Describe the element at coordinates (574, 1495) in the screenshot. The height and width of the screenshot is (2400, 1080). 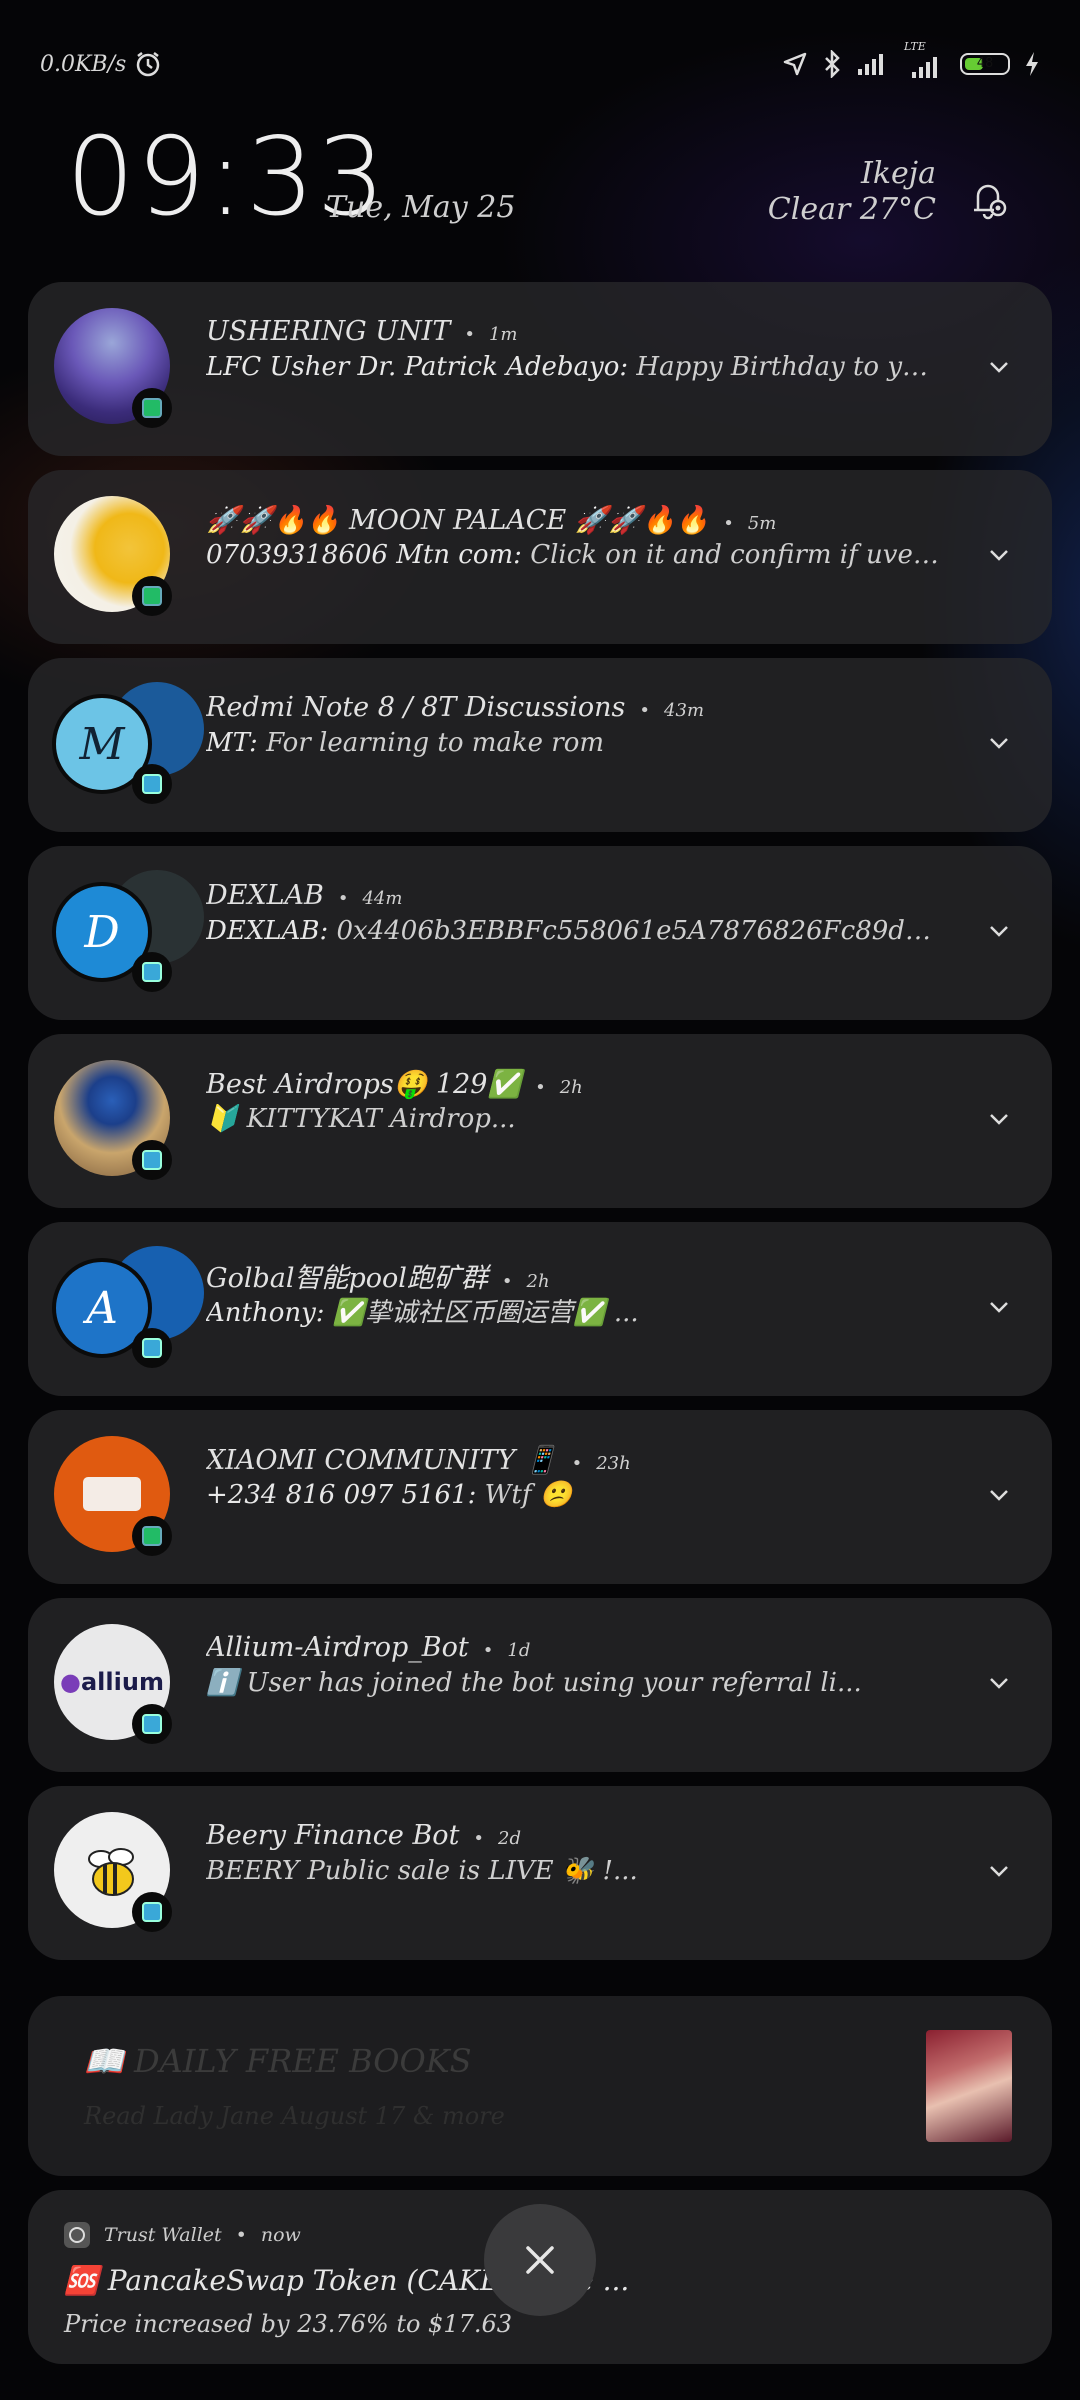
I see `notification-body: +234 816 097 5161: Wtf 😕` at that location.